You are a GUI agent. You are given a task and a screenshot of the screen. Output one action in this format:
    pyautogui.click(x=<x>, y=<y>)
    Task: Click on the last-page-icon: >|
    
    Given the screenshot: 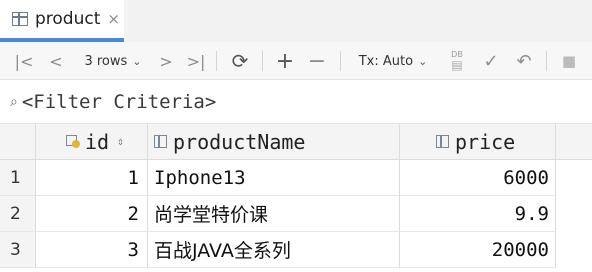 What is the action you would take?
    pyautogui.click(x=196, y=61)
    